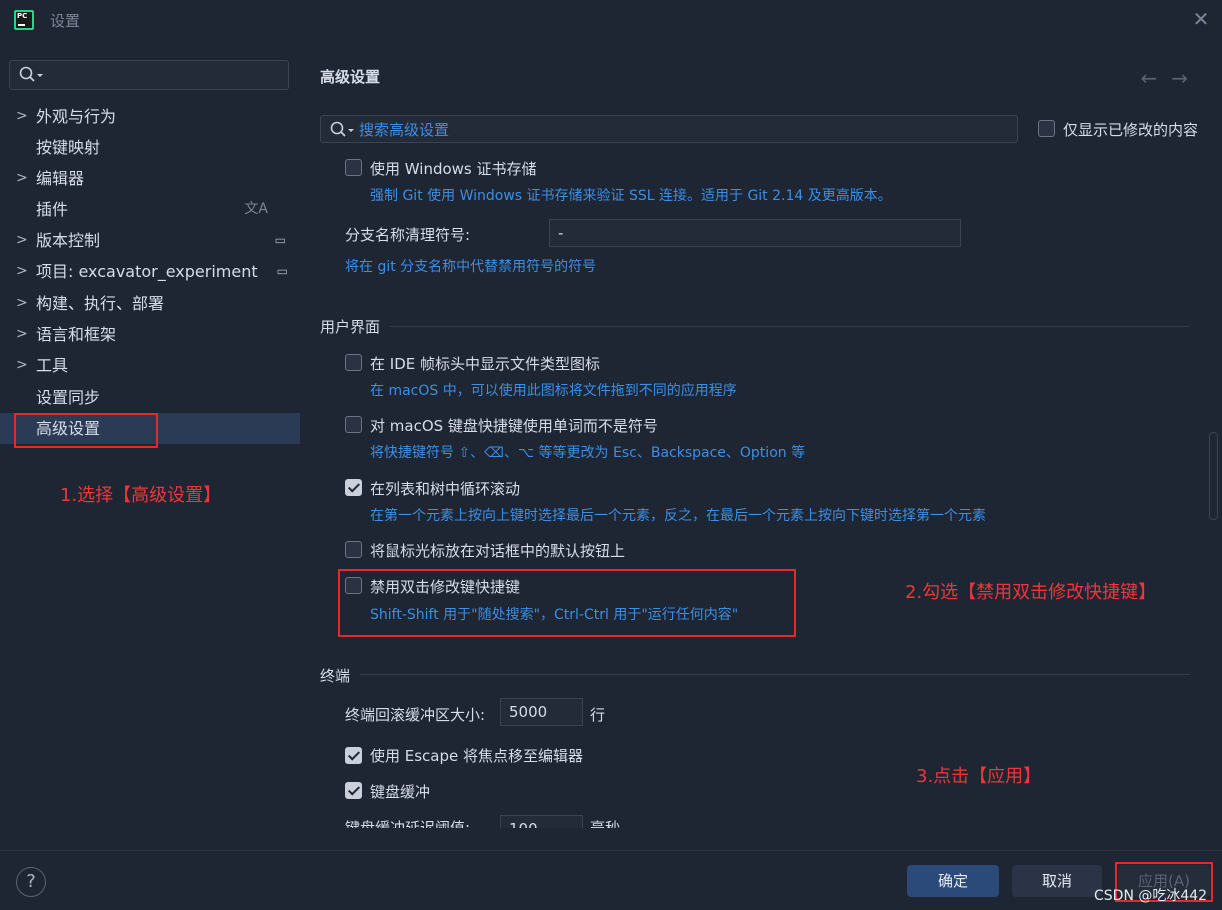  What do you see at coordinates (415, 715) in the screenshot?
I see `terminal-buffer-label: 终端回滚缓冲区大小:` at bounding box center [415, 715].